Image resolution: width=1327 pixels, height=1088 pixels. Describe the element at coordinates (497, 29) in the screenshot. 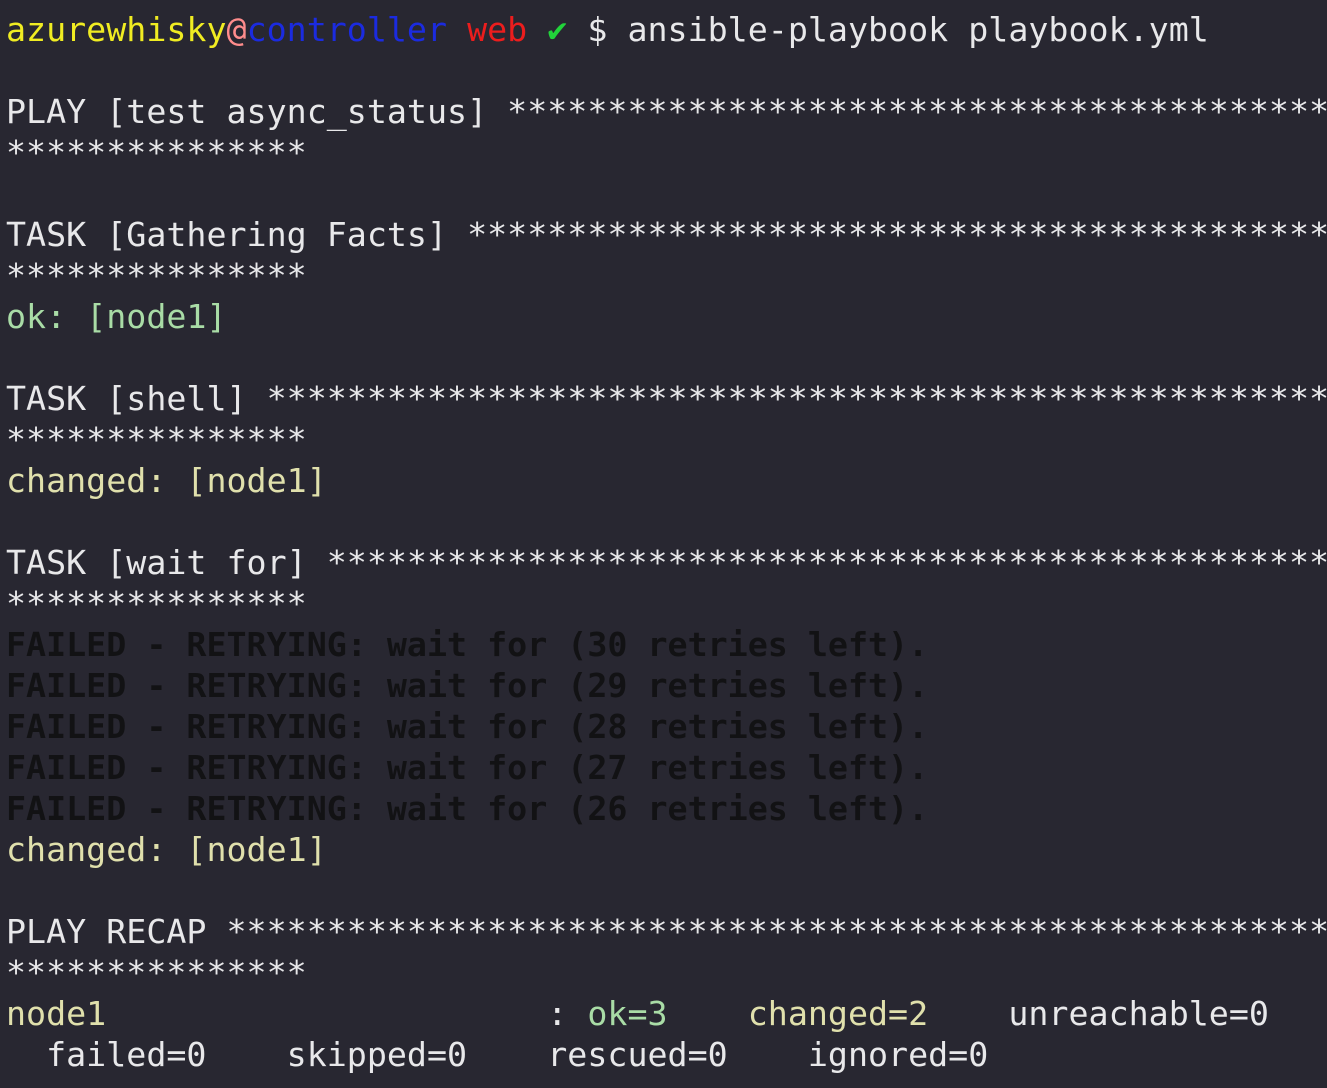

I see `prompt-git-branch: web` at that location.